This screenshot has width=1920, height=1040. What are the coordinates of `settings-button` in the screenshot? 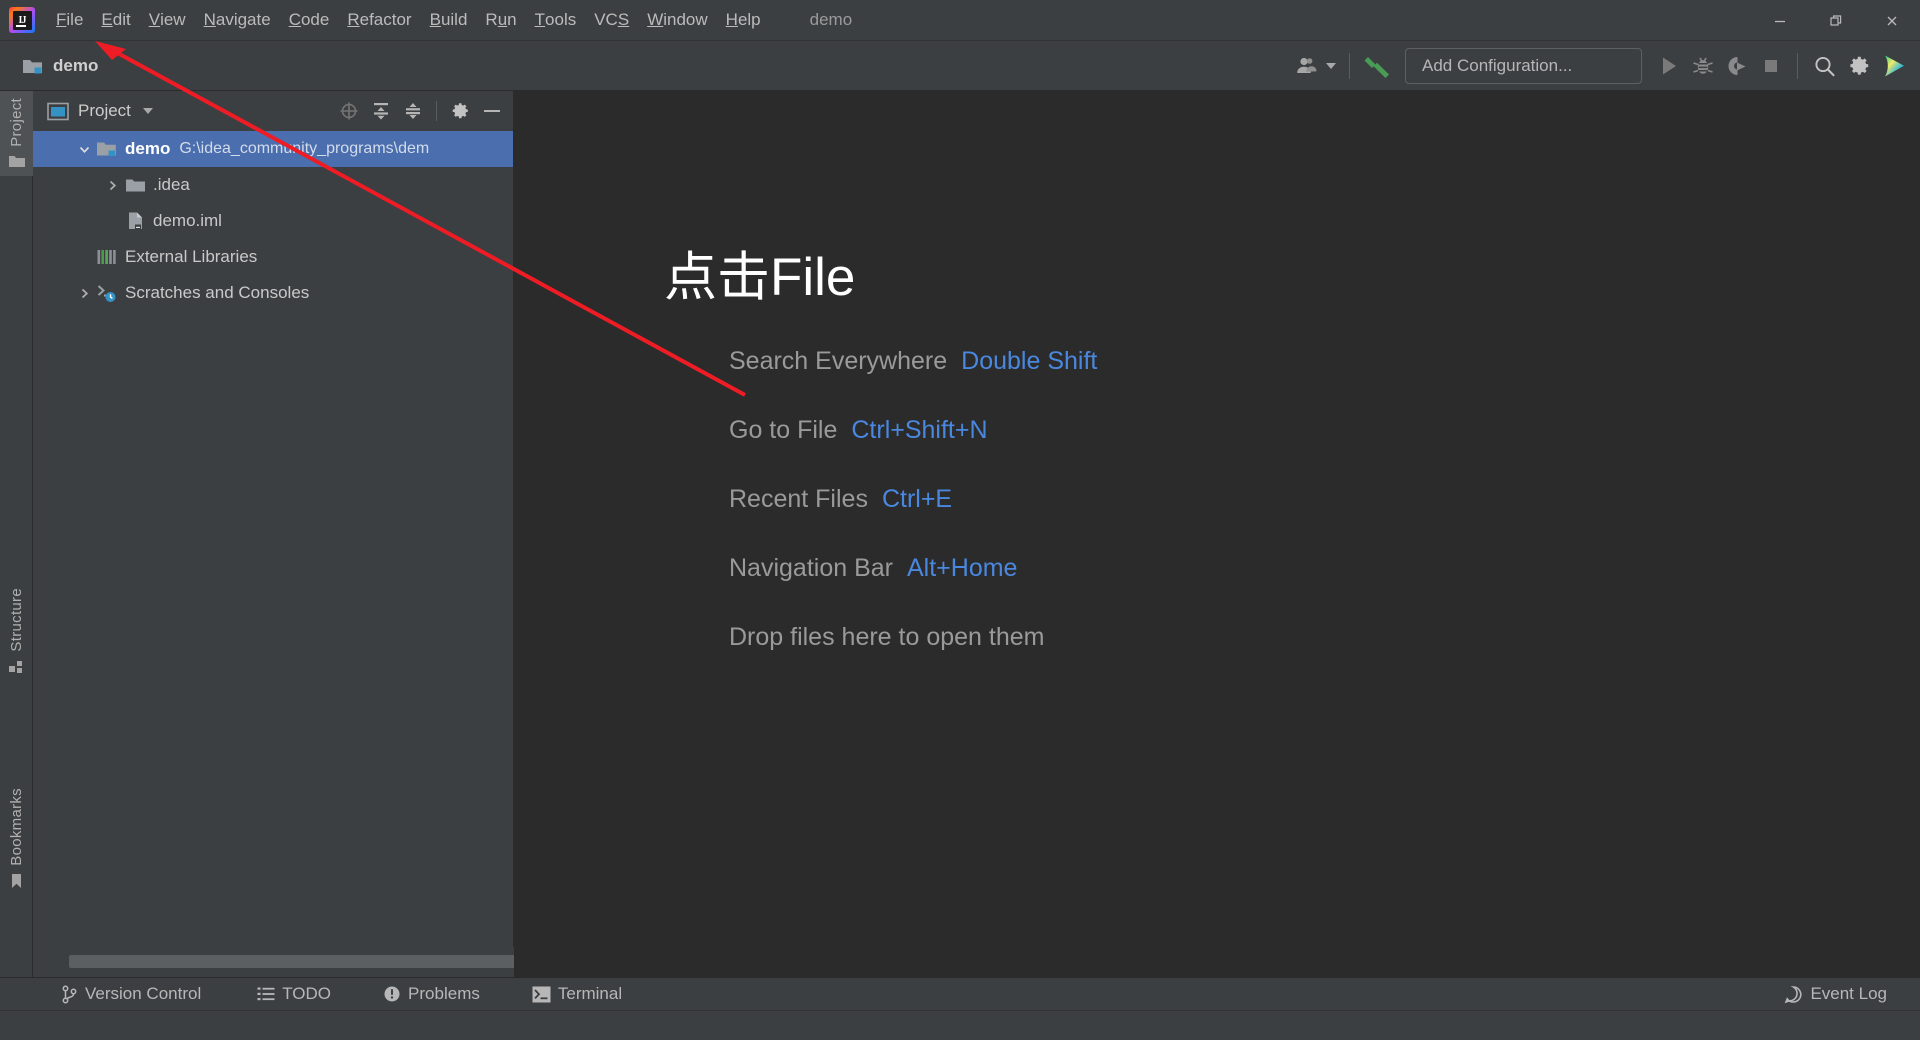 It's located at (1859, 66).